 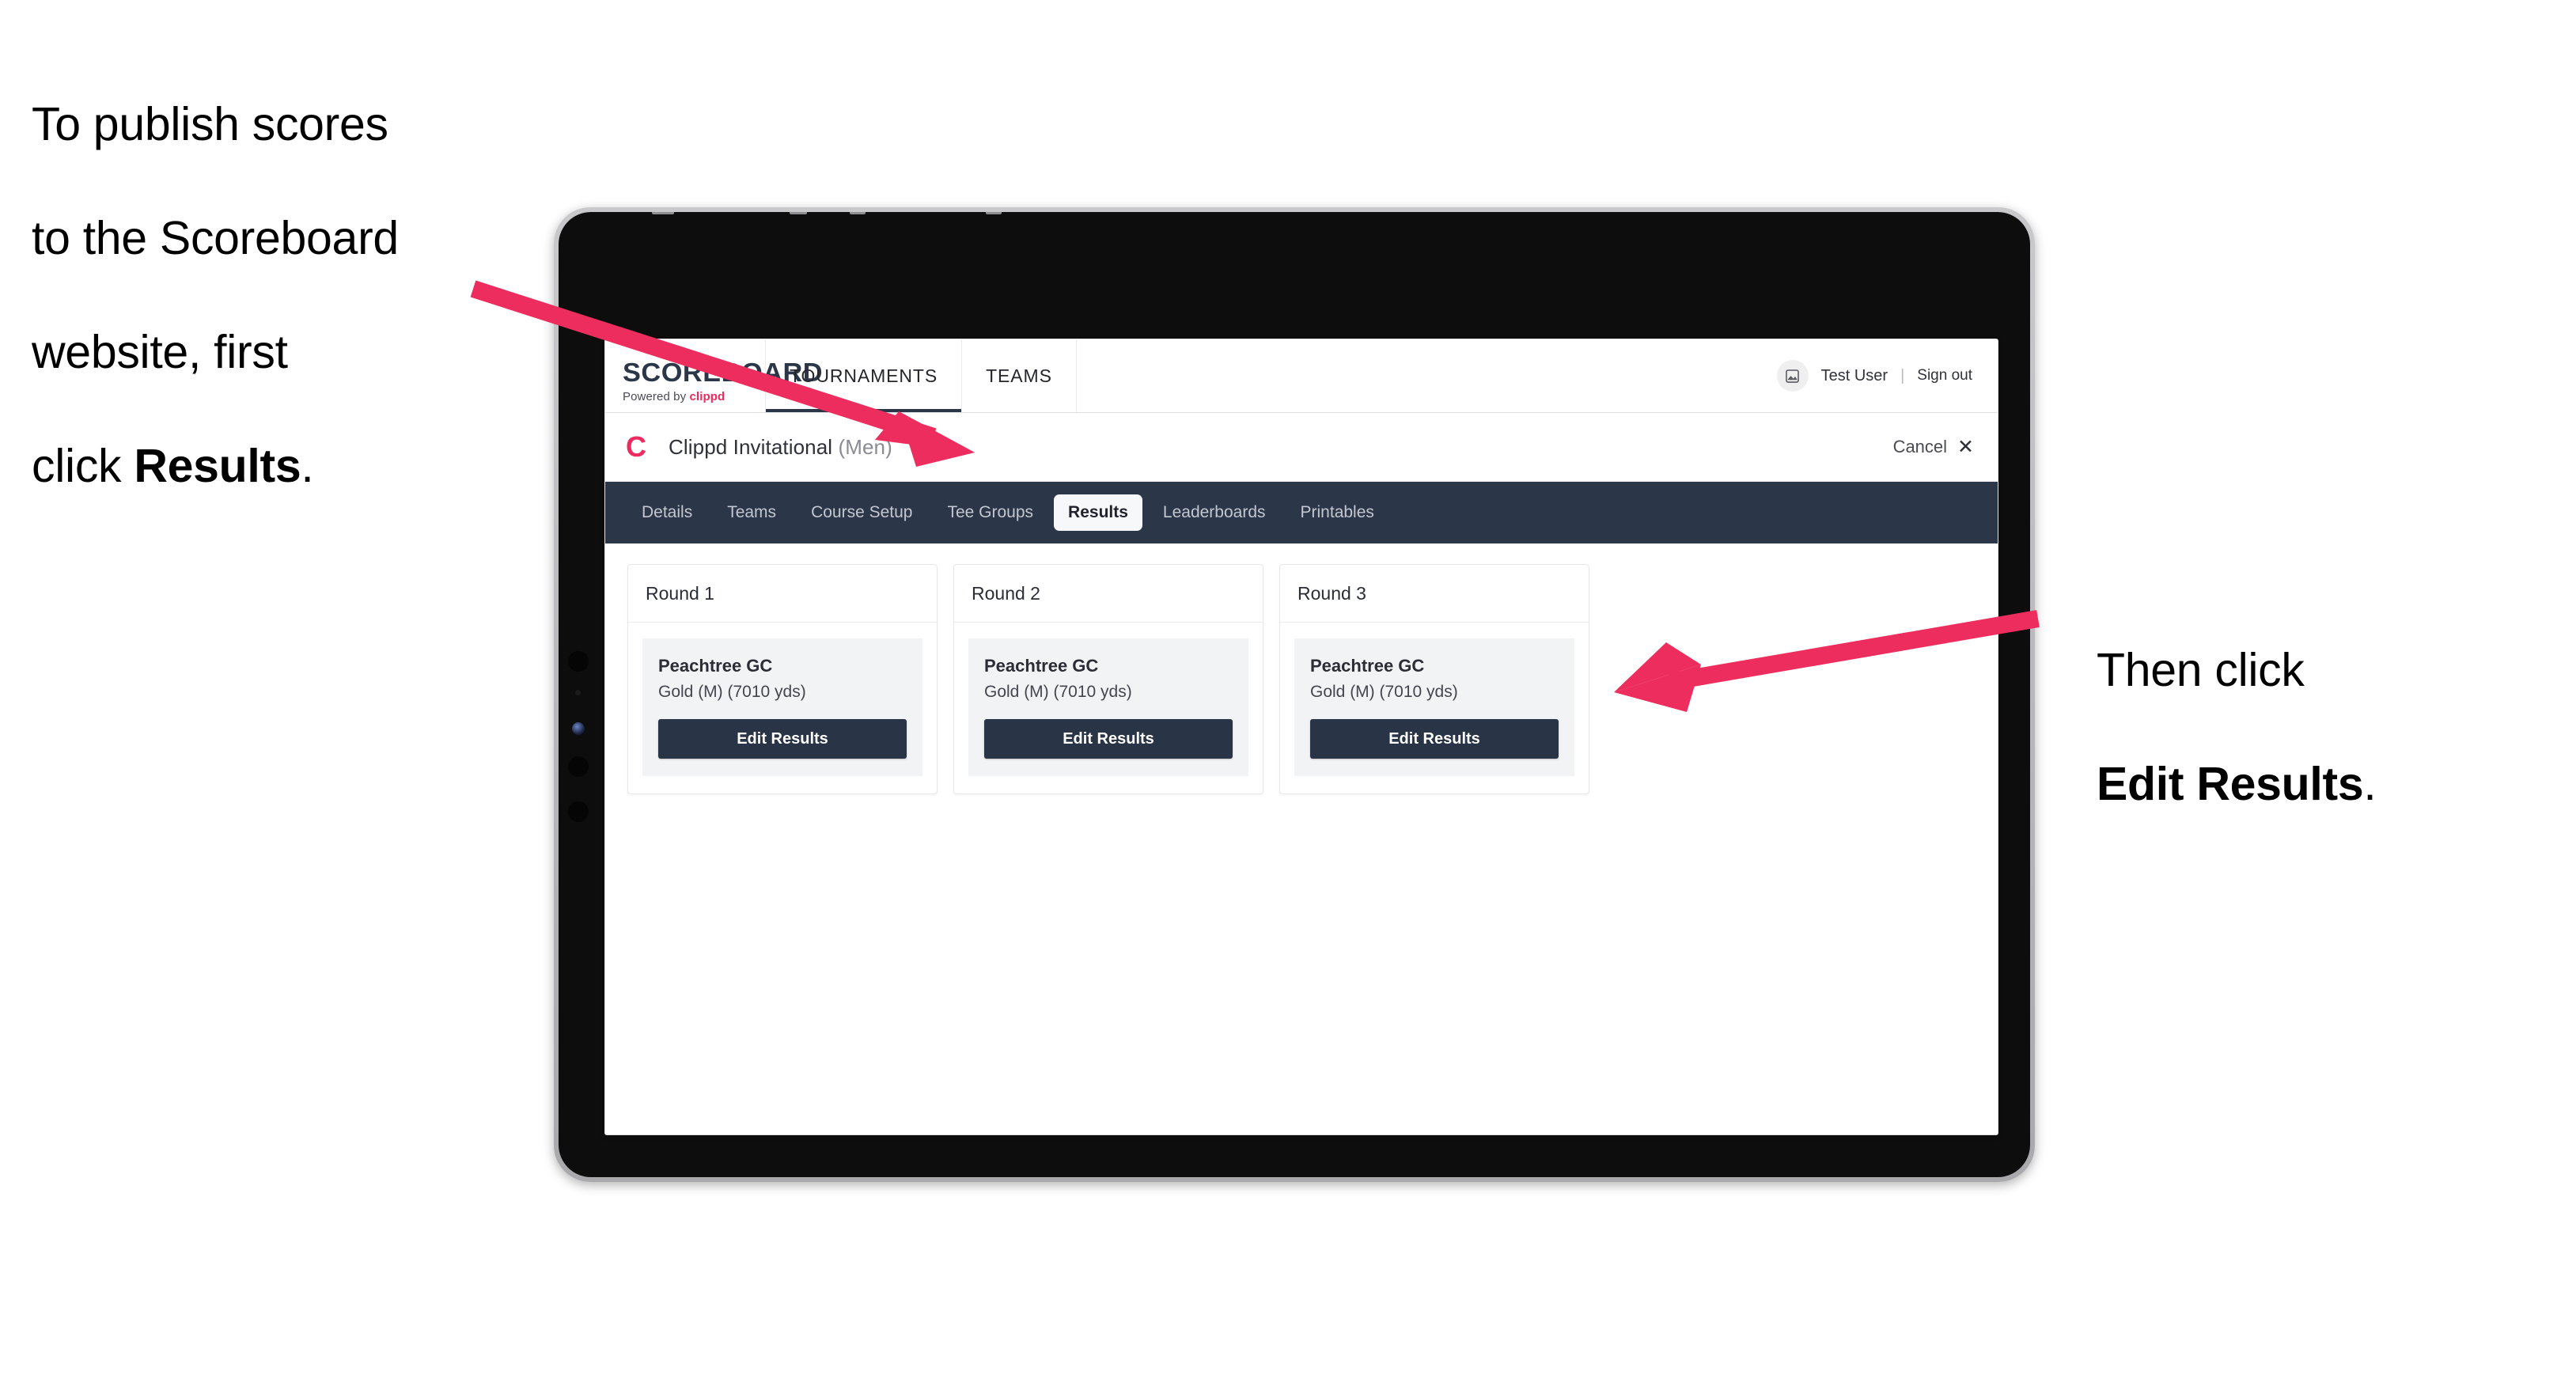 I want to click on cancel-label: Cancel, so click(x=1920, y=447).